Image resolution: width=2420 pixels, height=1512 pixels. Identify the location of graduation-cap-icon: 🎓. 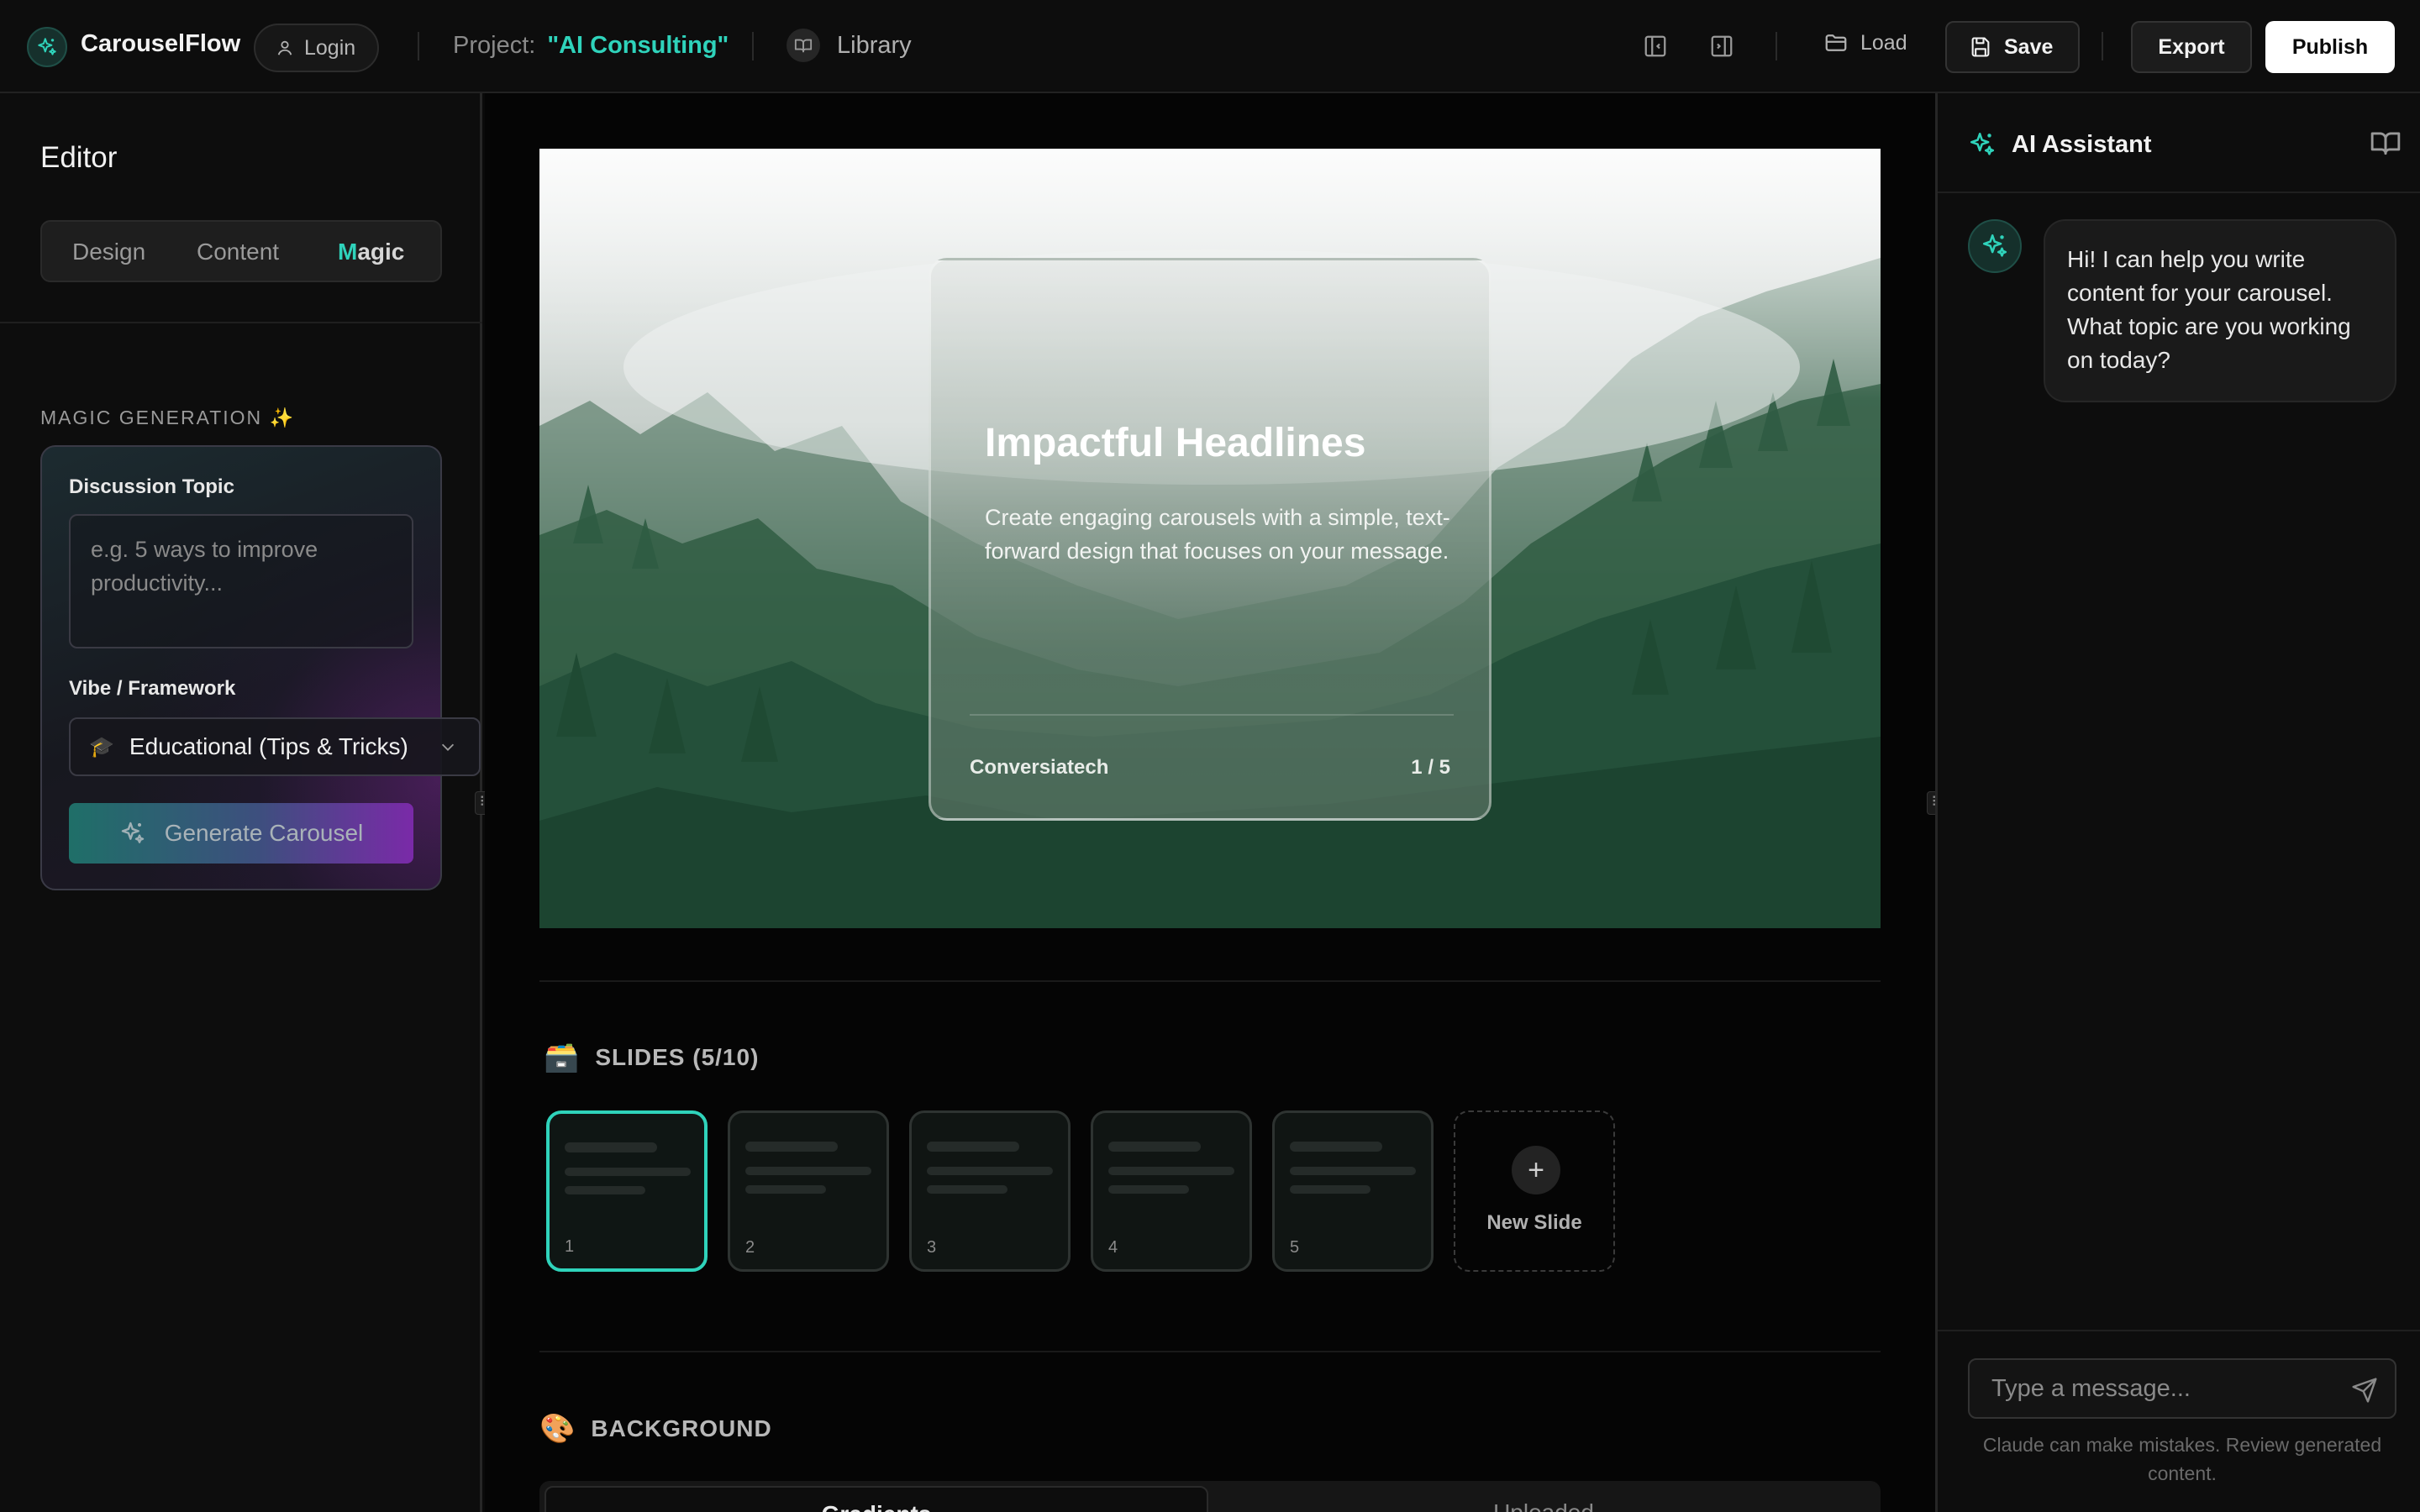
(101, 747).